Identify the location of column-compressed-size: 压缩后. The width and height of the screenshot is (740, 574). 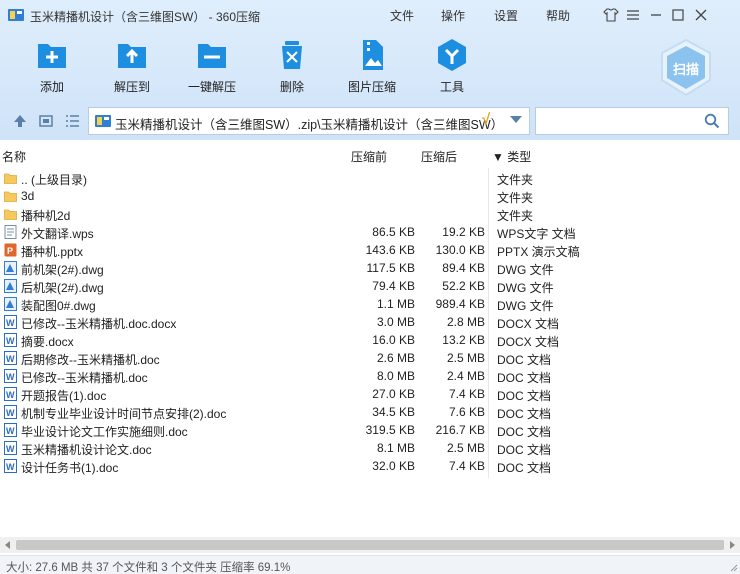
(439, 156).